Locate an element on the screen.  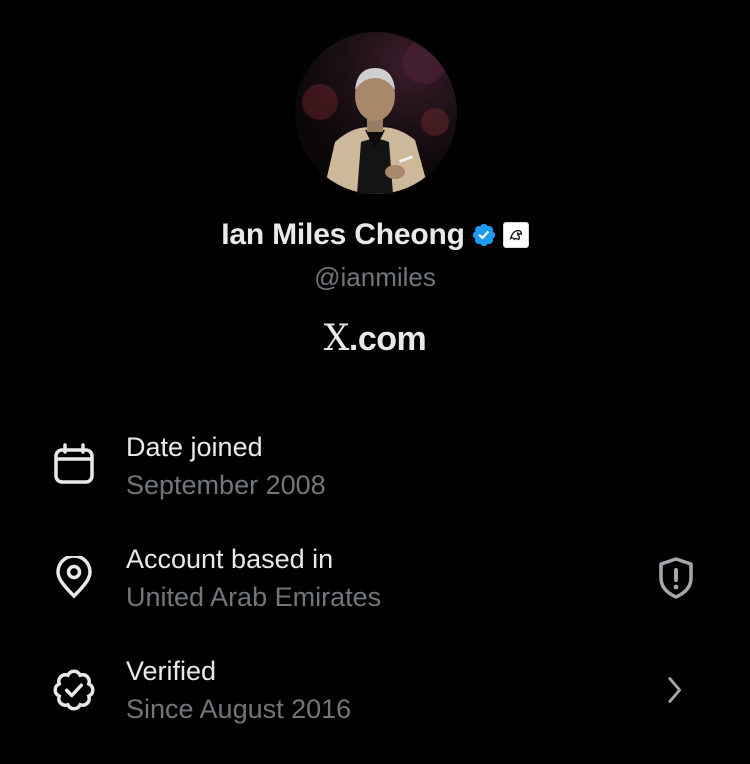
profile-name-row: Ian Miles Cheong is located at coordinates (375, 235).